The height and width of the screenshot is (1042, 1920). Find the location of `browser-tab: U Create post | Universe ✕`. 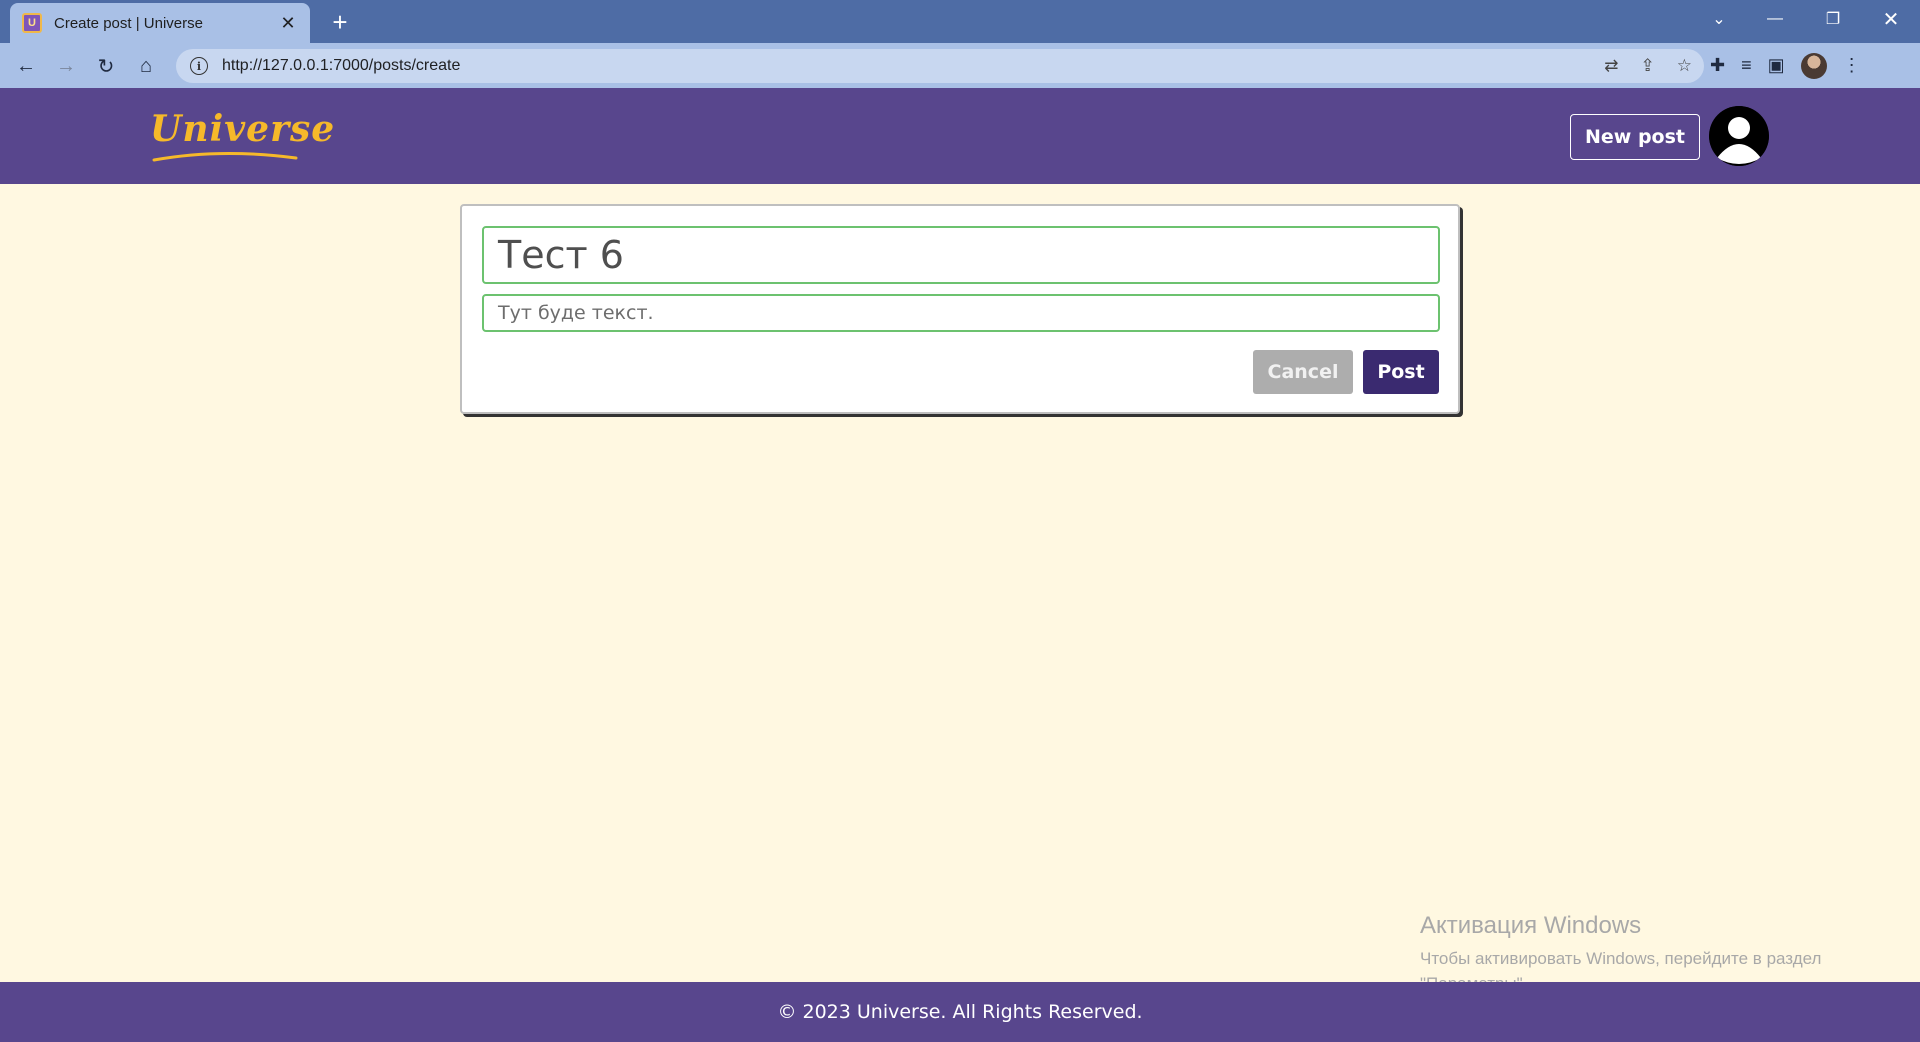

browser-tab: U Create post | Universe ✕ is located at coordinates (160, 23).